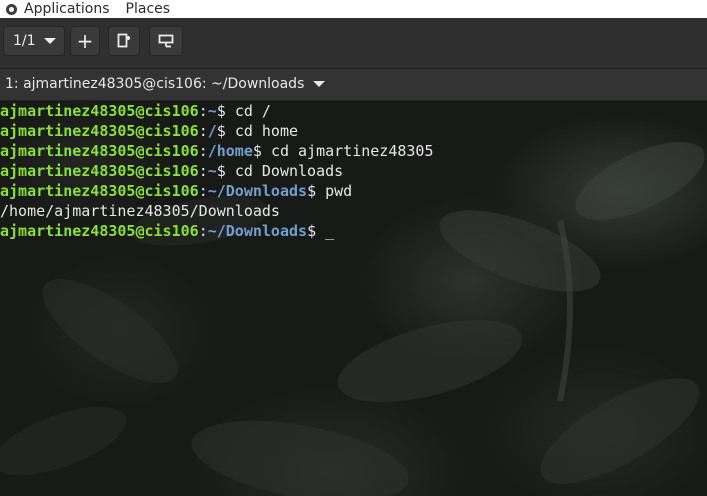  Describe the element at coordinates (266, 131) in the screenshot. I see `command-text: cd home` at that location.